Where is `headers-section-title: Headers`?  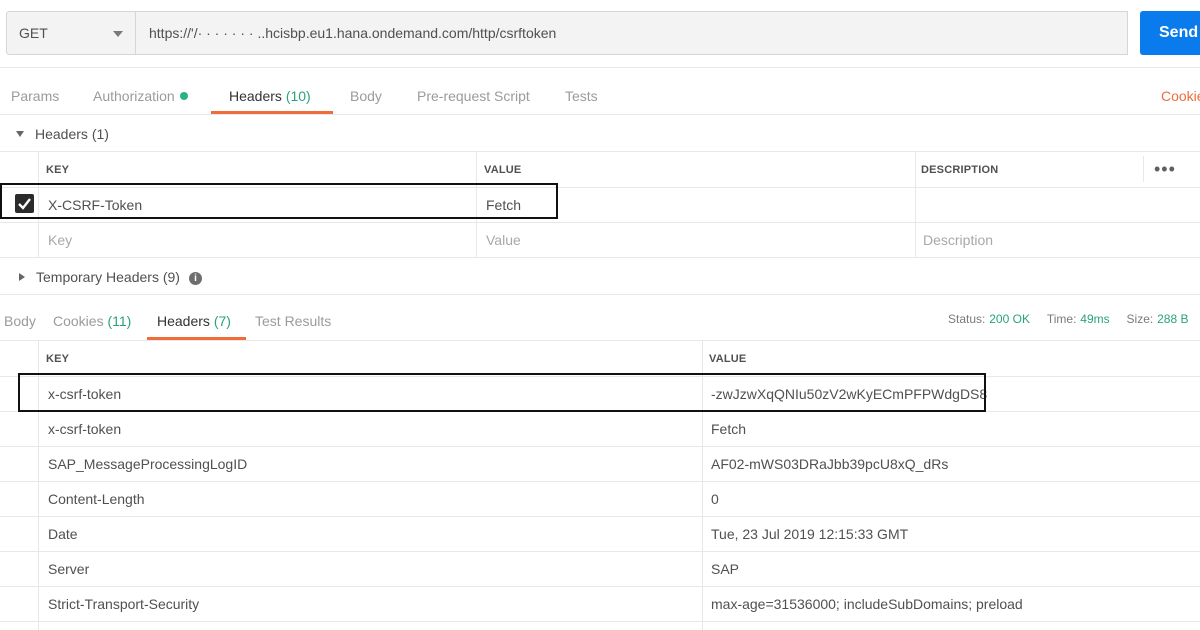 headers-section-title: Headers is located at coordinates (61, 134).